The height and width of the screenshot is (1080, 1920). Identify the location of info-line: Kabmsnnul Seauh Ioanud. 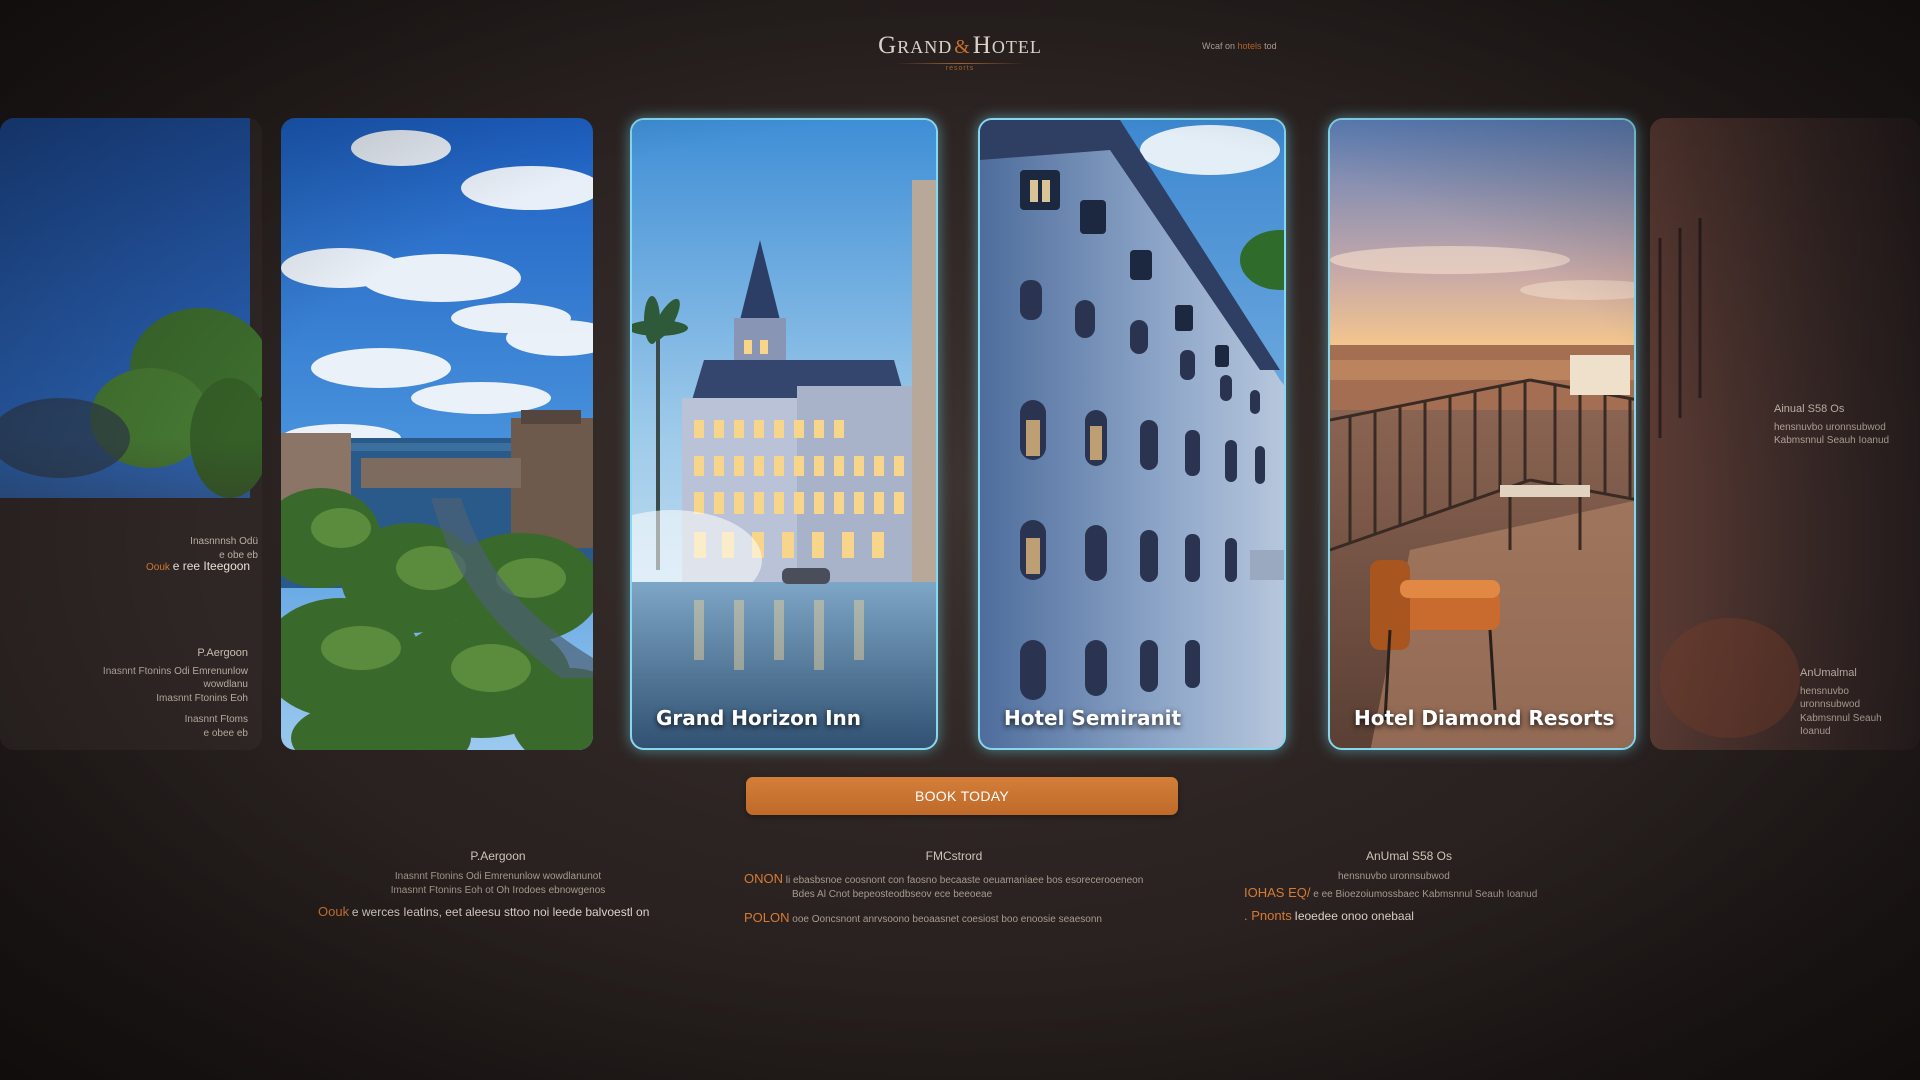
(1480, 894).